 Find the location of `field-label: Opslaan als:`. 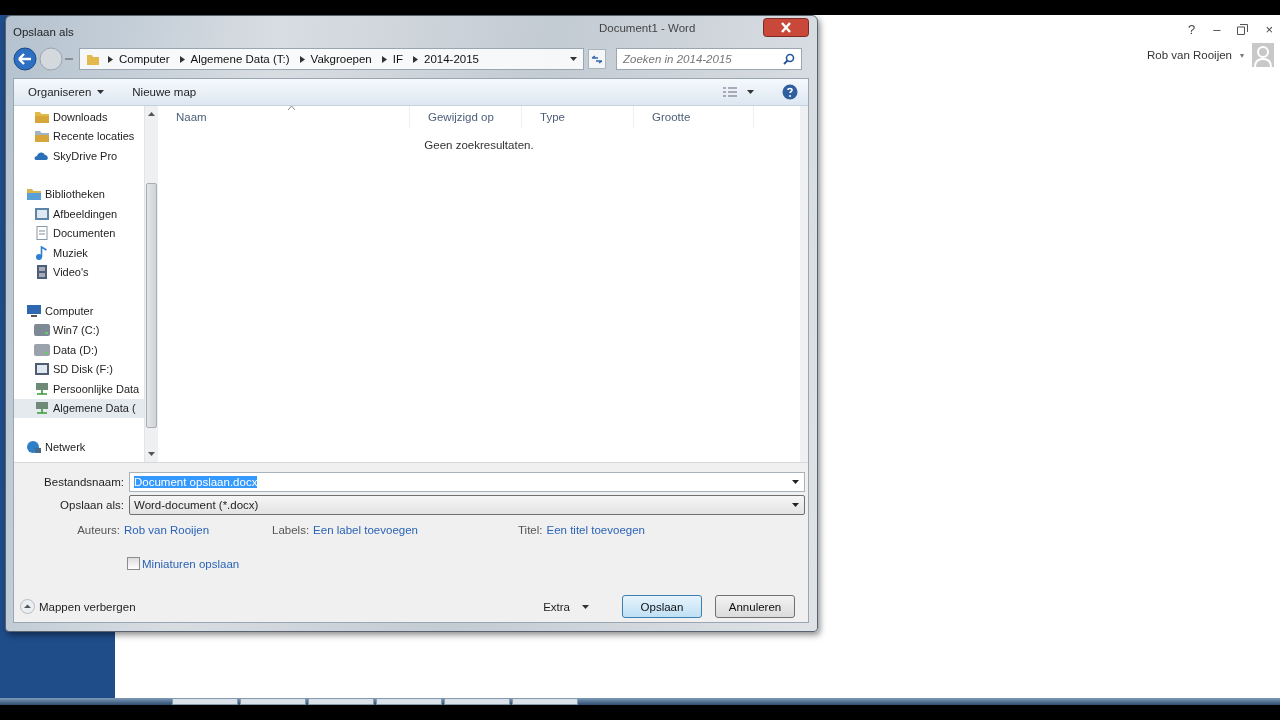

field-label: Opslaan als: is located at coordinates (92, 504).